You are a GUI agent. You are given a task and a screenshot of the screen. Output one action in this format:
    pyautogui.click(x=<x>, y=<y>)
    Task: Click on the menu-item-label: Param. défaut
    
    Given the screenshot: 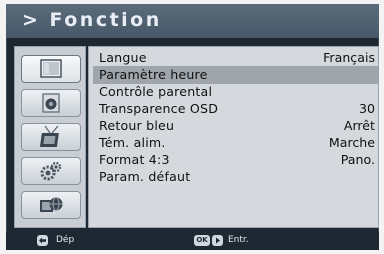 What is the action you would take?
    pyautogui.click(x=145, y=176)
    